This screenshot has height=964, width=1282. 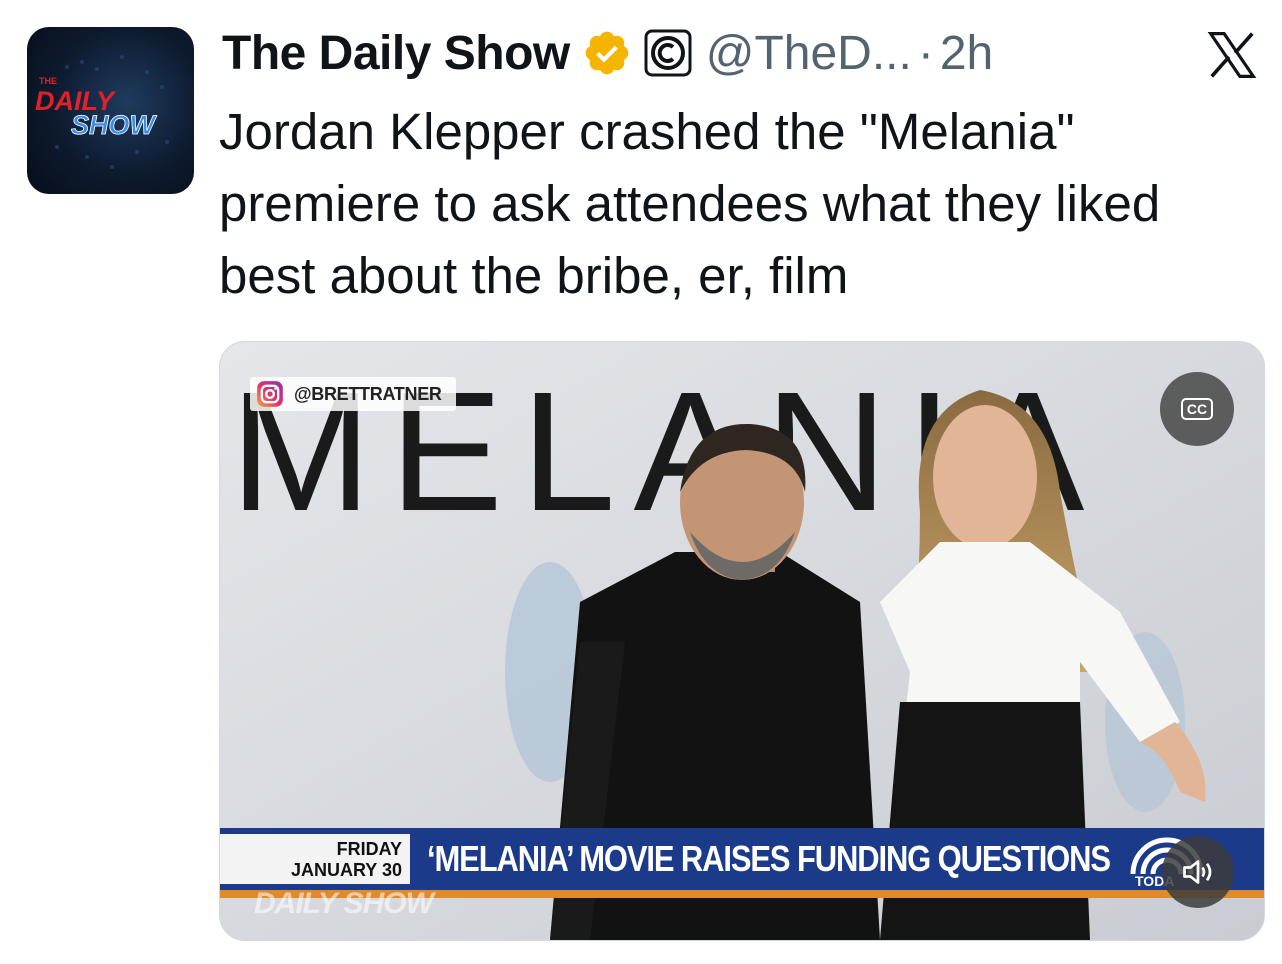 I want to click on speaker-icon, so click(x=1197, y=872).